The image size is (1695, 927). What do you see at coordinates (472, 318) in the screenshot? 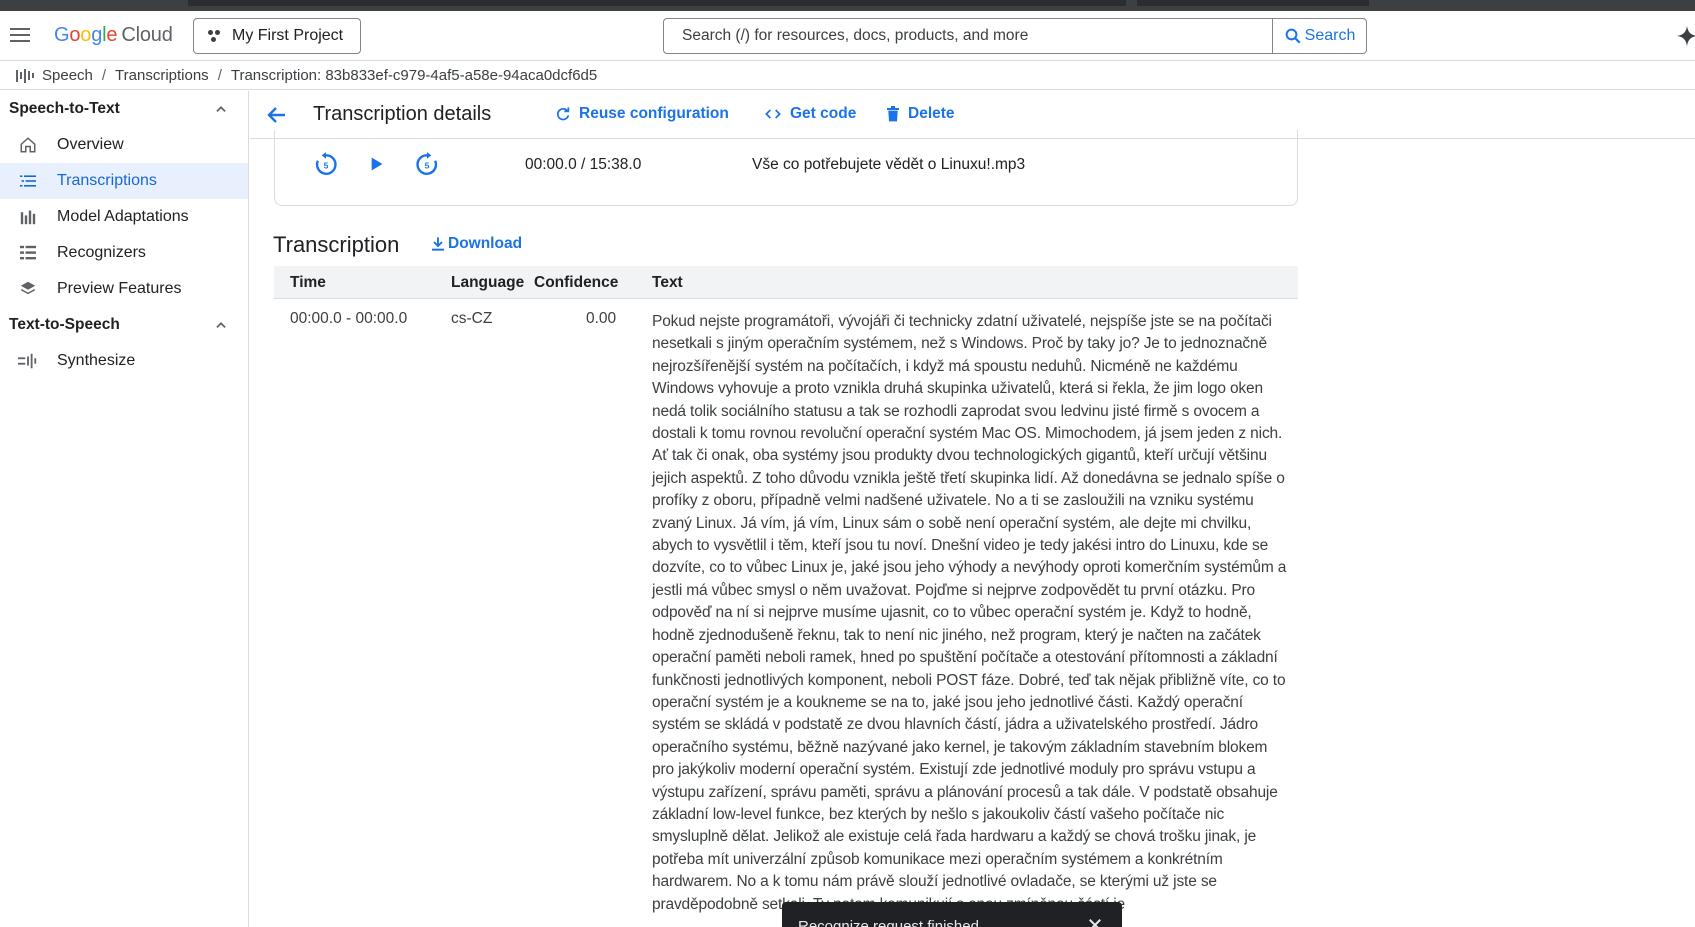
I see `cell-language: cs-CZ` at bounding box center [472, 318].